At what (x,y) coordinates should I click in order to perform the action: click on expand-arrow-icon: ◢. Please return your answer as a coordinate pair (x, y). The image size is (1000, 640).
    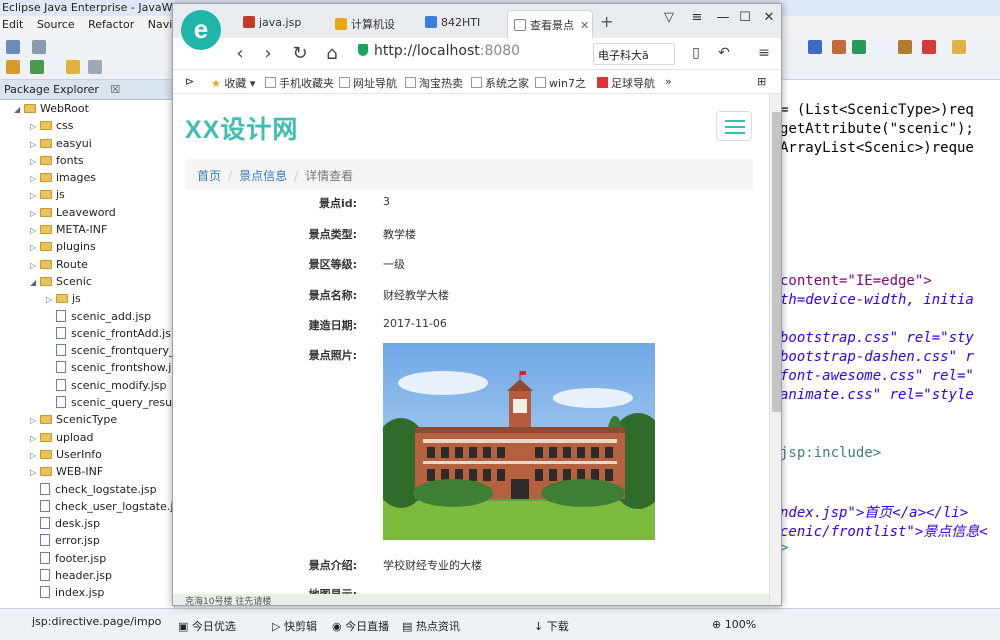
    Looking at the image, I should click on (19, 109).